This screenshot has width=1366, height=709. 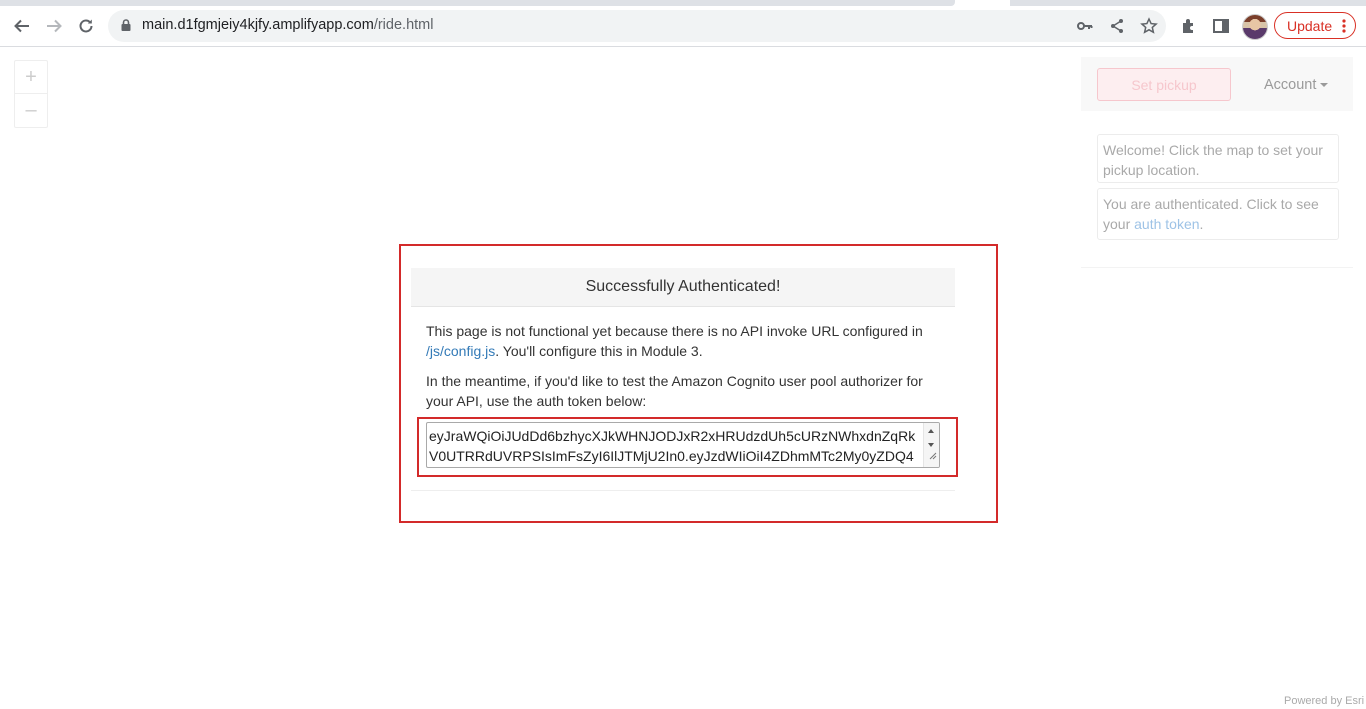 I want to click on url-path: /ride.html, so click(x=403, y=25).